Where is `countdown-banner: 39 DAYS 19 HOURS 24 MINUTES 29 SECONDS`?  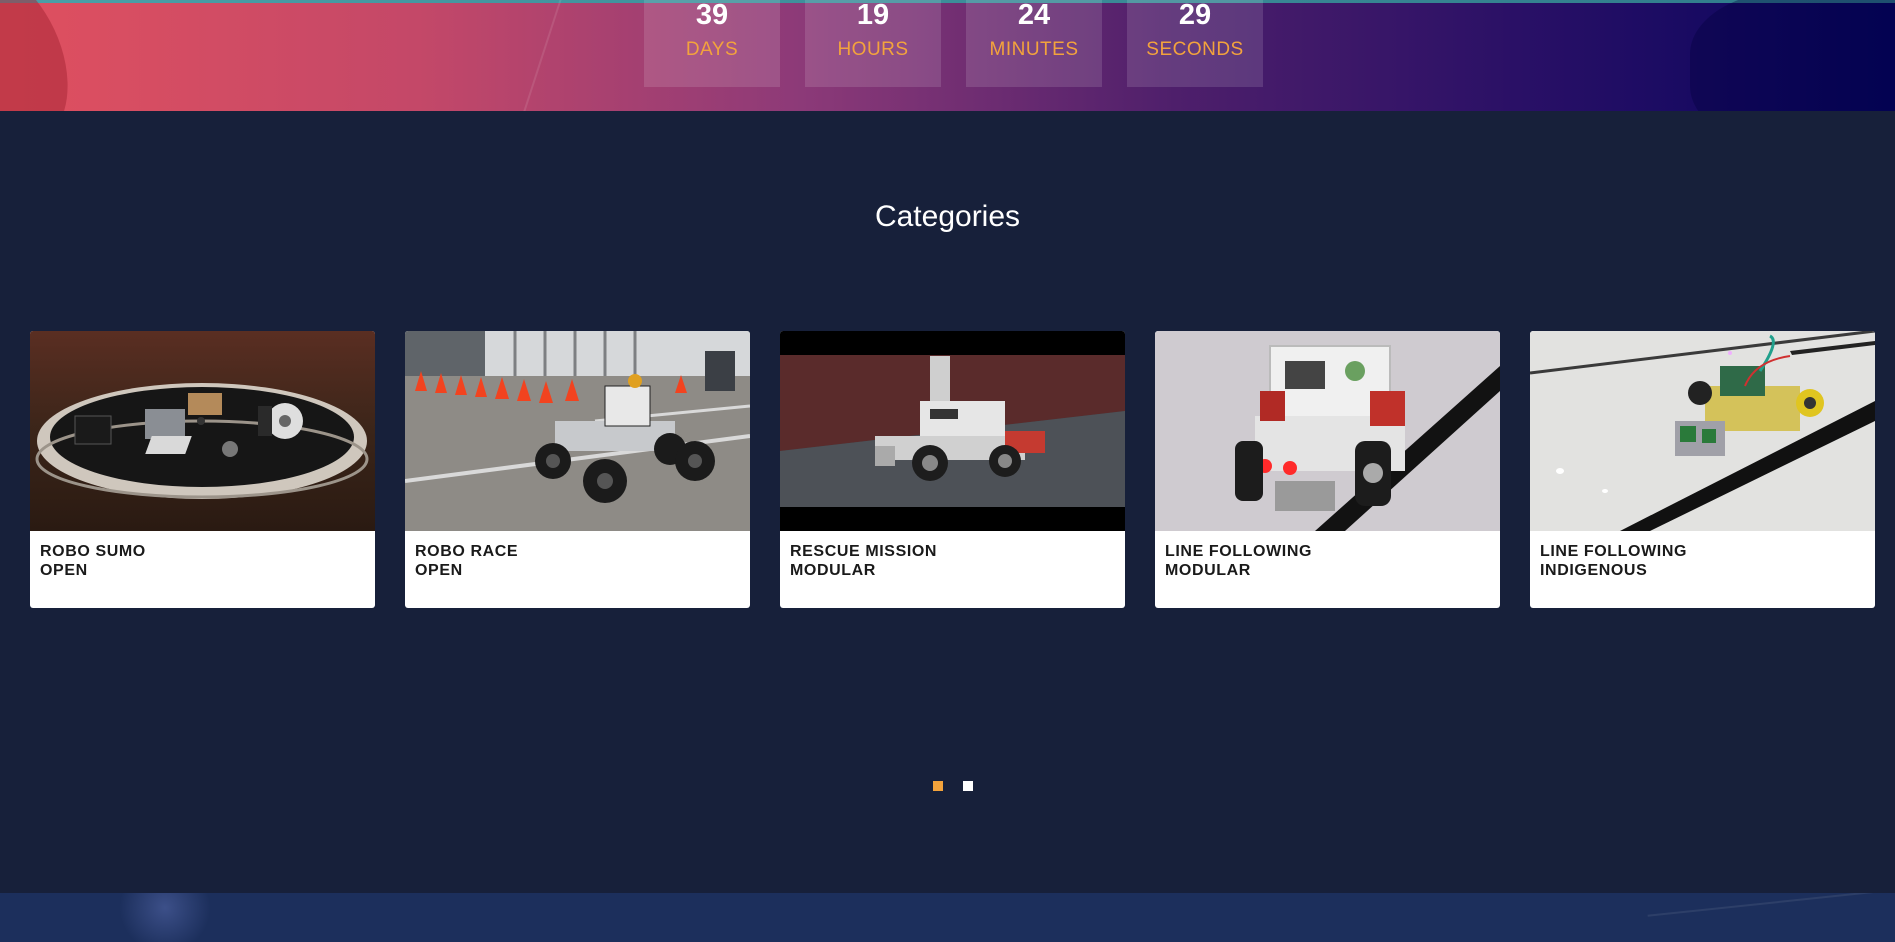 countdown-banner: 39 DAYS 19 HOURS 24 MINUTES 29 SECONDS is located at coordinates (947, 55).